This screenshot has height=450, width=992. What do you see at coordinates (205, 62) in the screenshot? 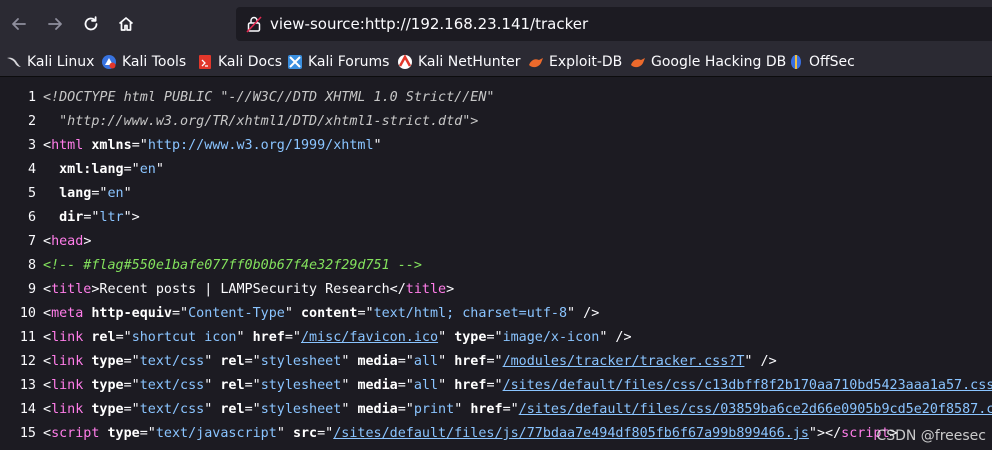
I see `kali-docs-icon` at bounding box center [205, 62].